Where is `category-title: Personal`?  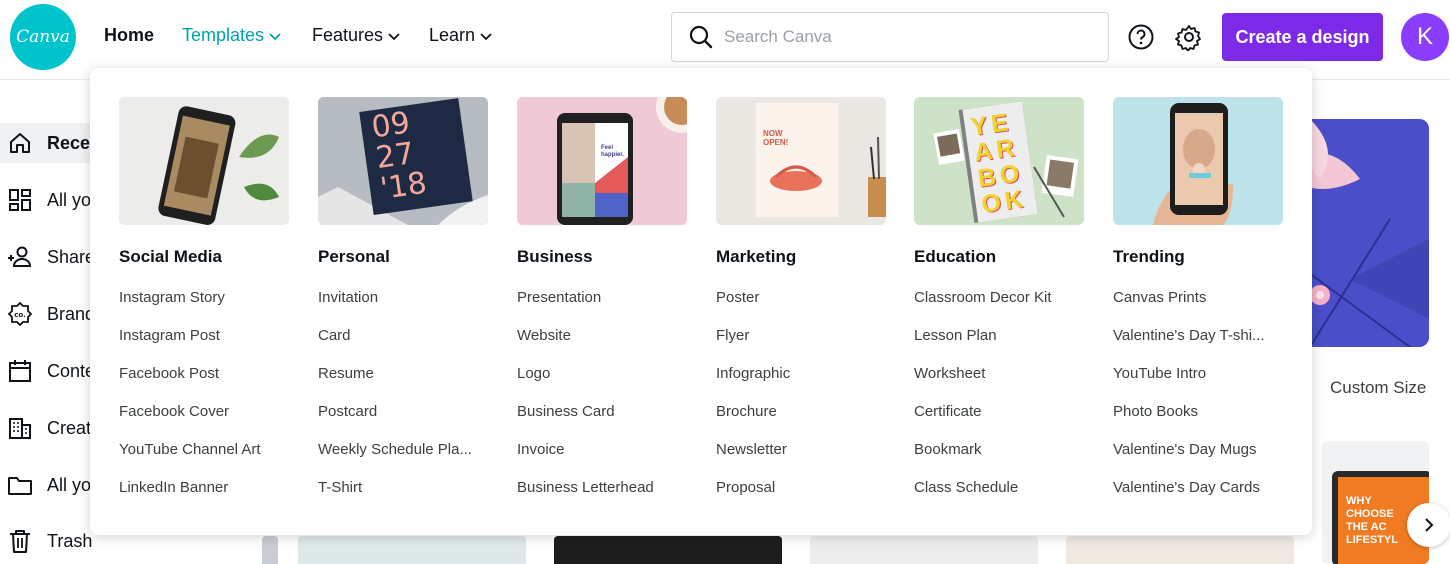 category-title: Personal is located at coordinates (404, 257).